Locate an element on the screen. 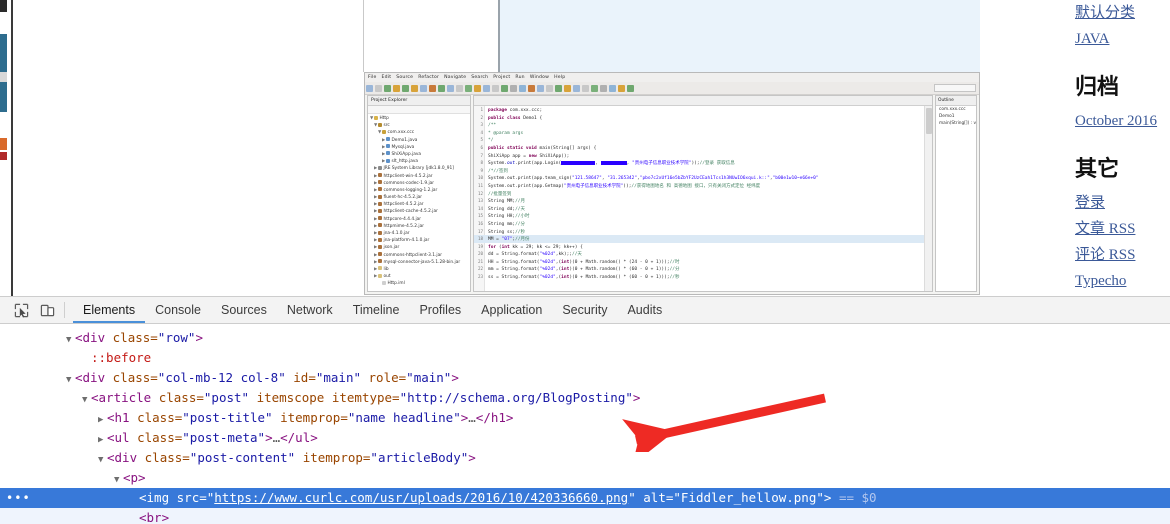  devtools-tab-security: Security is located at coordinates (584, 310).